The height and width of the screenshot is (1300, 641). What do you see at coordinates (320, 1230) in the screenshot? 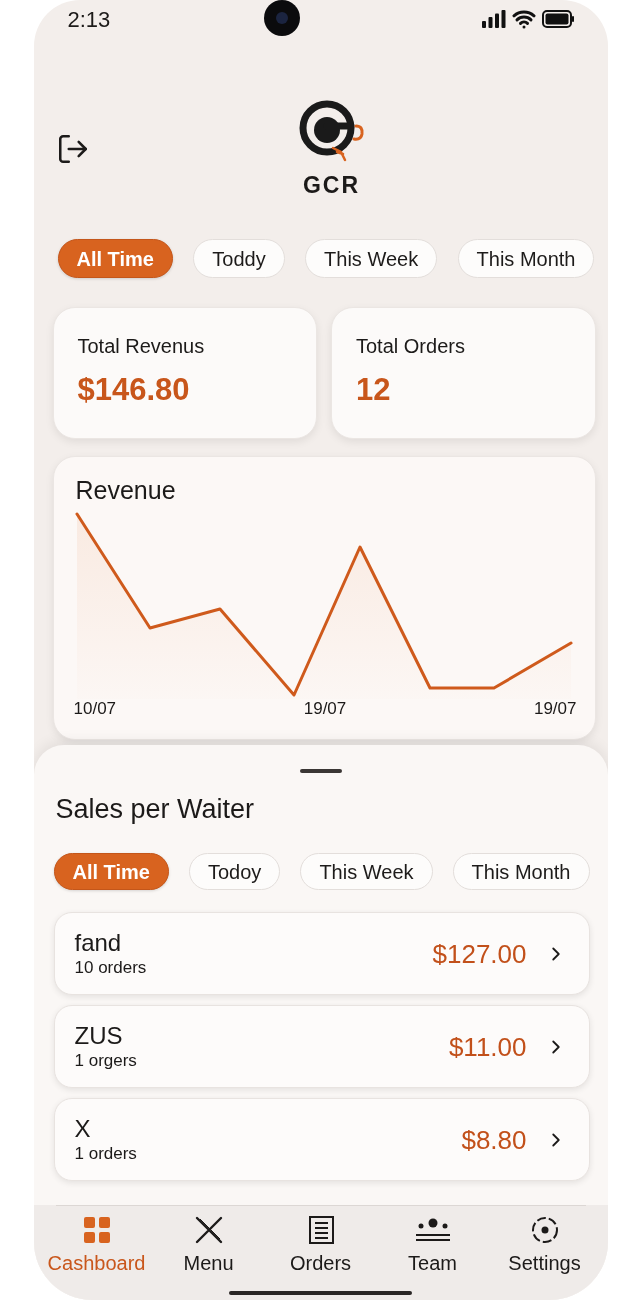
I see `list-icon` at bounding box center [320, 1230].